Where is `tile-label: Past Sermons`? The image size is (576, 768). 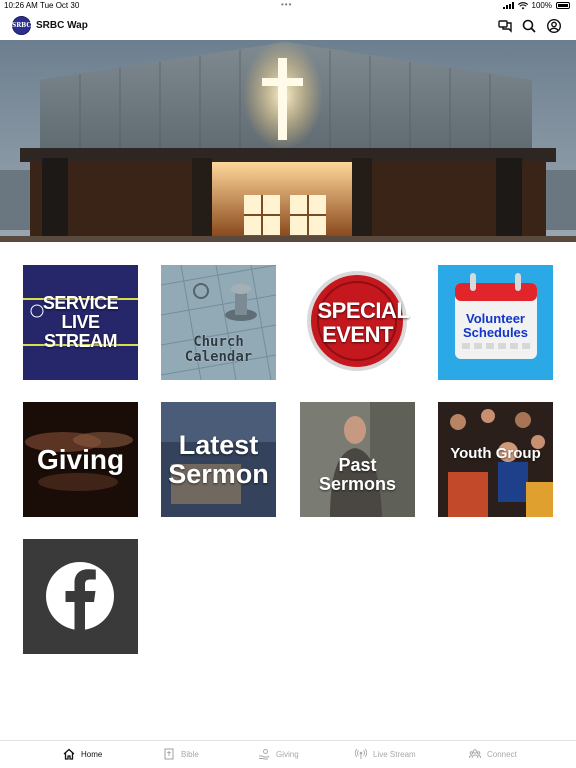 tile-label: Past Sermons is located at coordinates (357, 474).